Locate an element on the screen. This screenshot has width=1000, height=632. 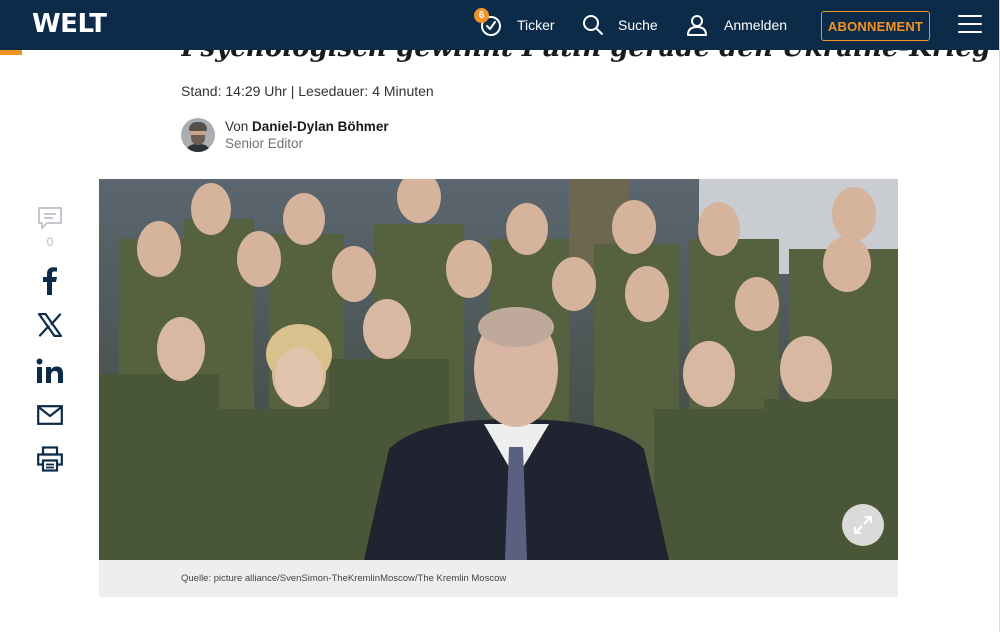
user-icon is located at coordinates (697, 25).